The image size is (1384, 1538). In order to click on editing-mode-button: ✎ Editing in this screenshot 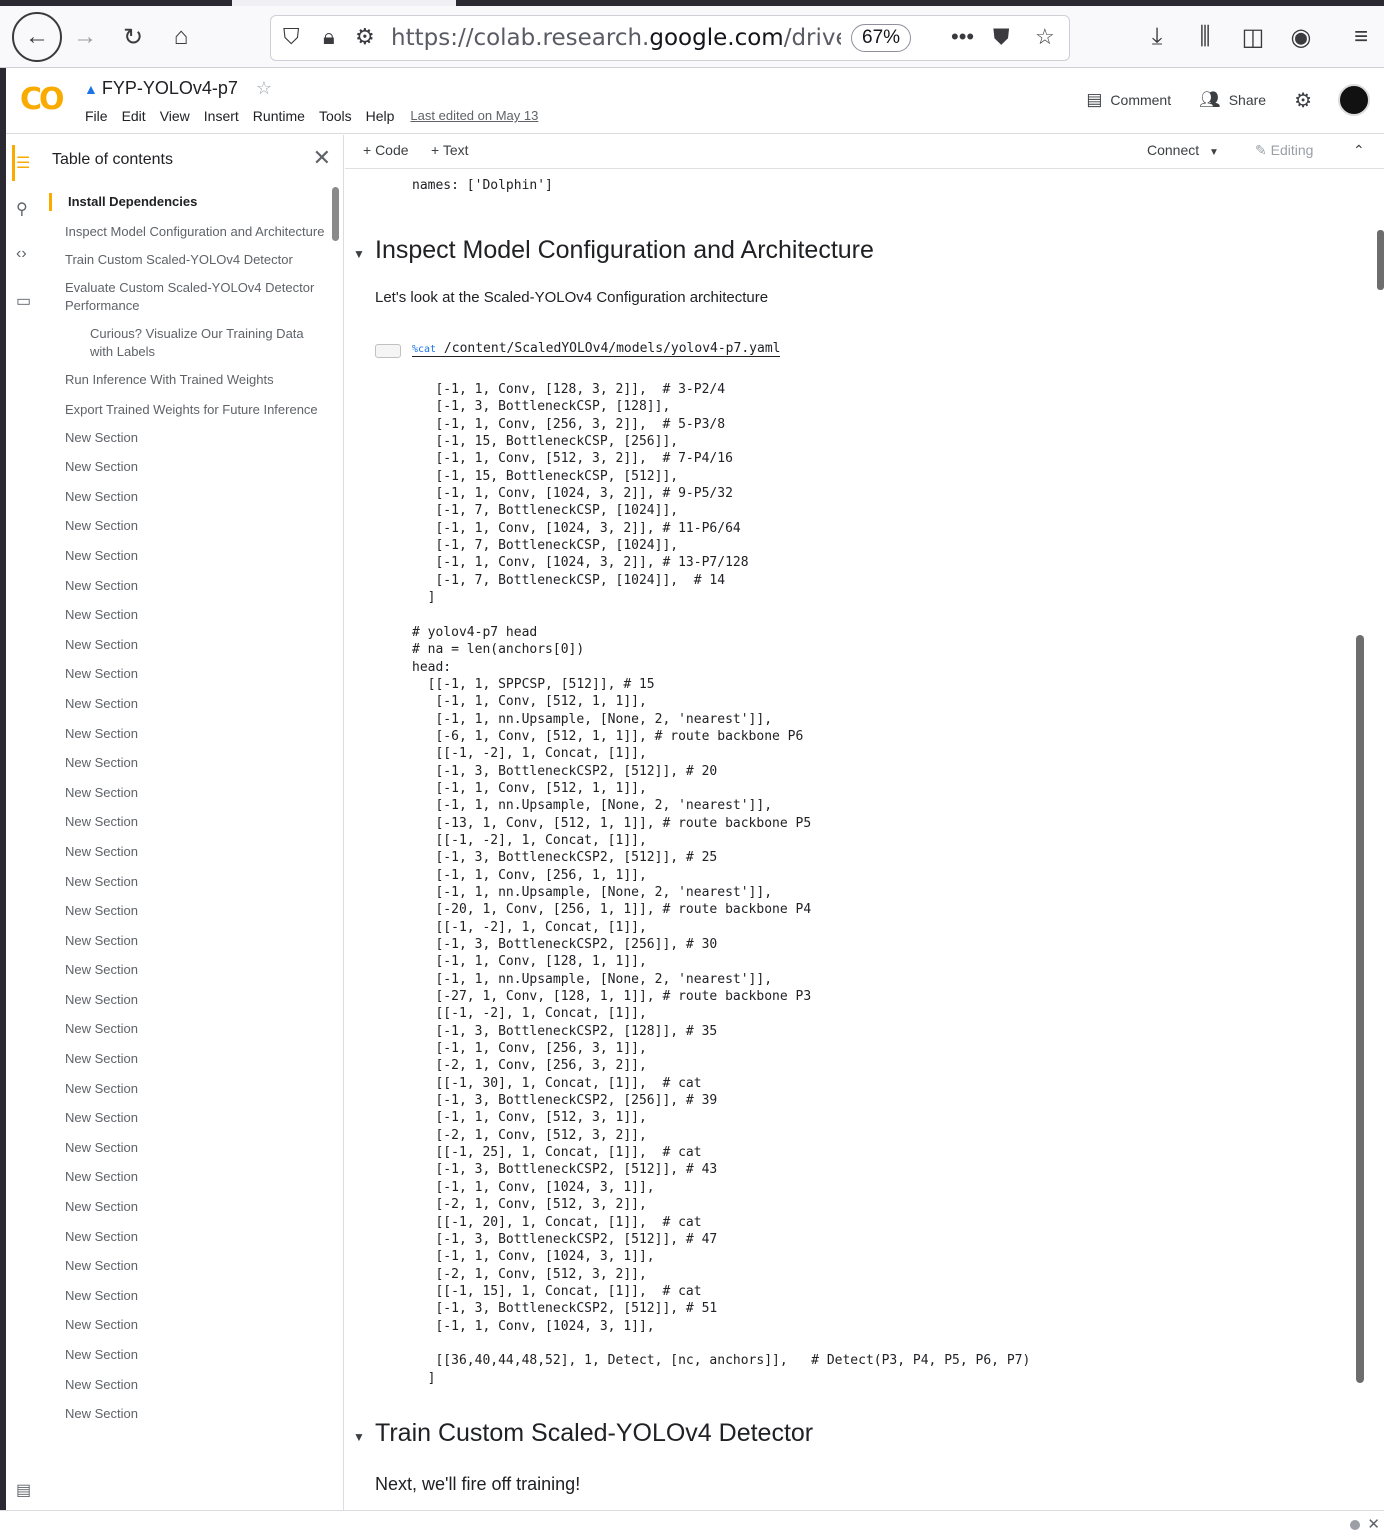, I will do `click(1284, 150)`.